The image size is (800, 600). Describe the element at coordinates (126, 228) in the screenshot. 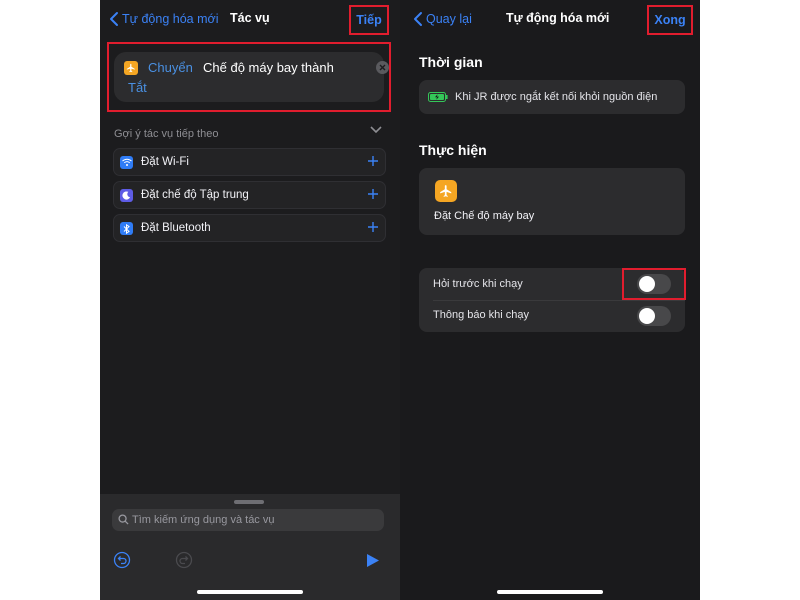

I see `bluetooth-icon` at that location.